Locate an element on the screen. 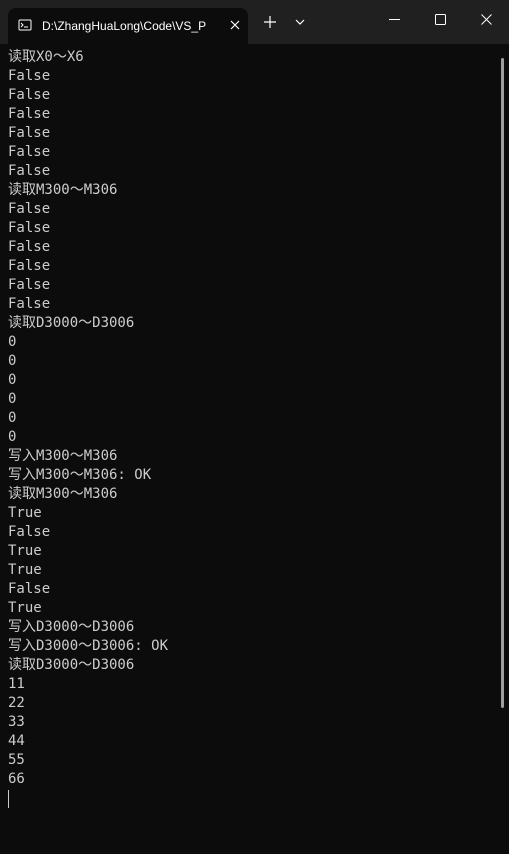 The width and height of the screenshot is (509, 854). terminal-tab: D:\ZhangHuaLong\Code\VS_P is located at coordinates (128, 26).